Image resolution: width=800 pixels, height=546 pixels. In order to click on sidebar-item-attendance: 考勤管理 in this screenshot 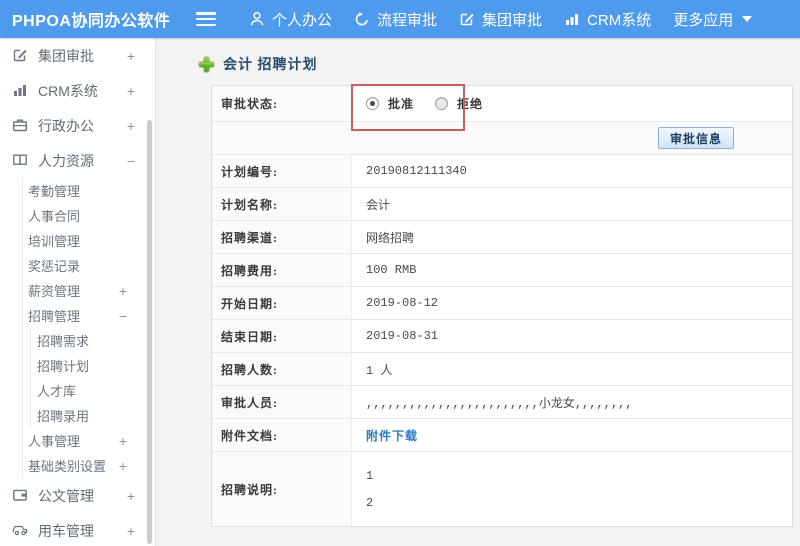, I will do `click(89, 190)`.